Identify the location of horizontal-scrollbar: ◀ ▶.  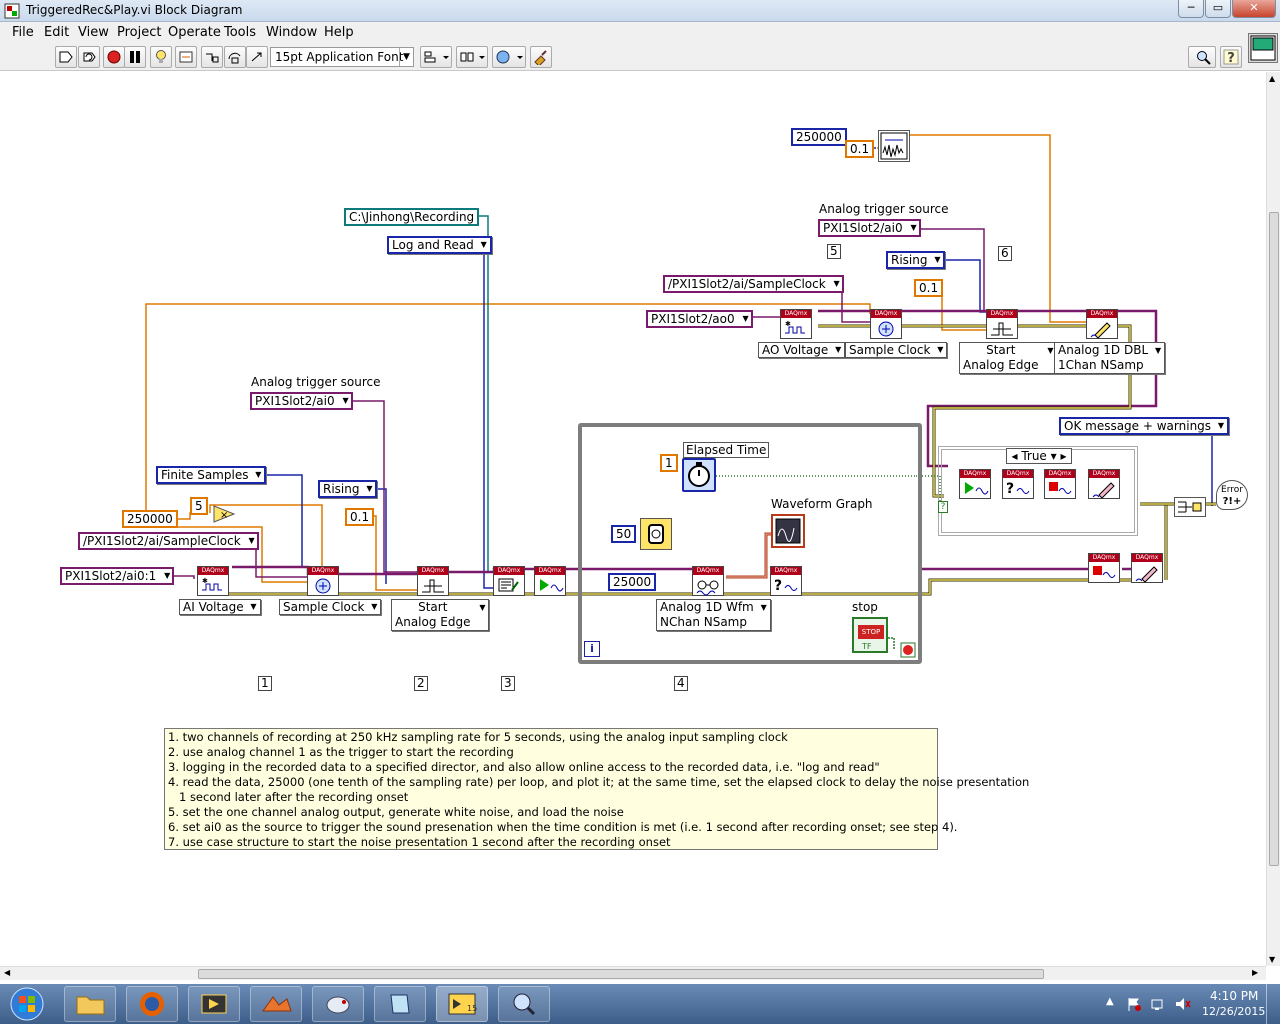
(633, 973).